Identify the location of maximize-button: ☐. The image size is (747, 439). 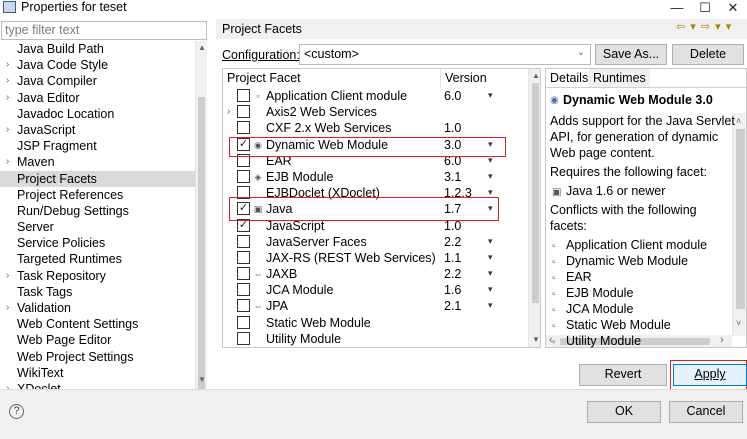
(705, 8).